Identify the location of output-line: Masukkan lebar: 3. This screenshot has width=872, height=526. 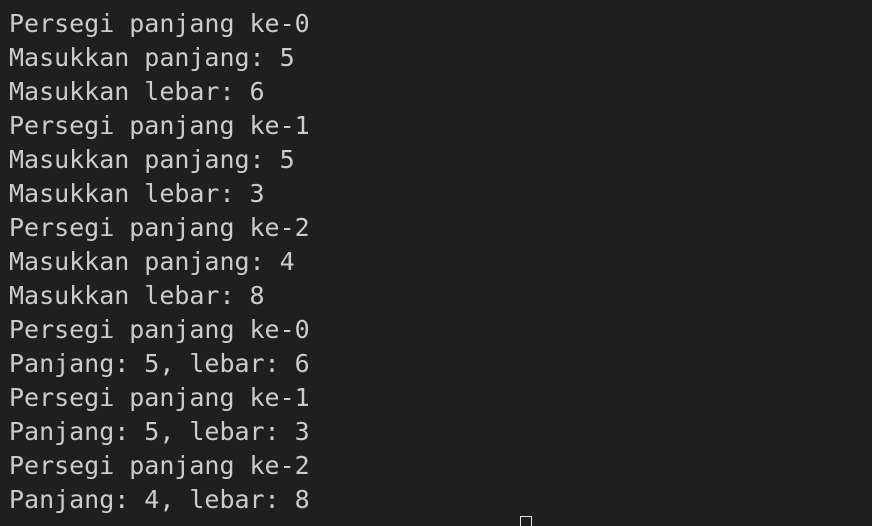
(137, 193).